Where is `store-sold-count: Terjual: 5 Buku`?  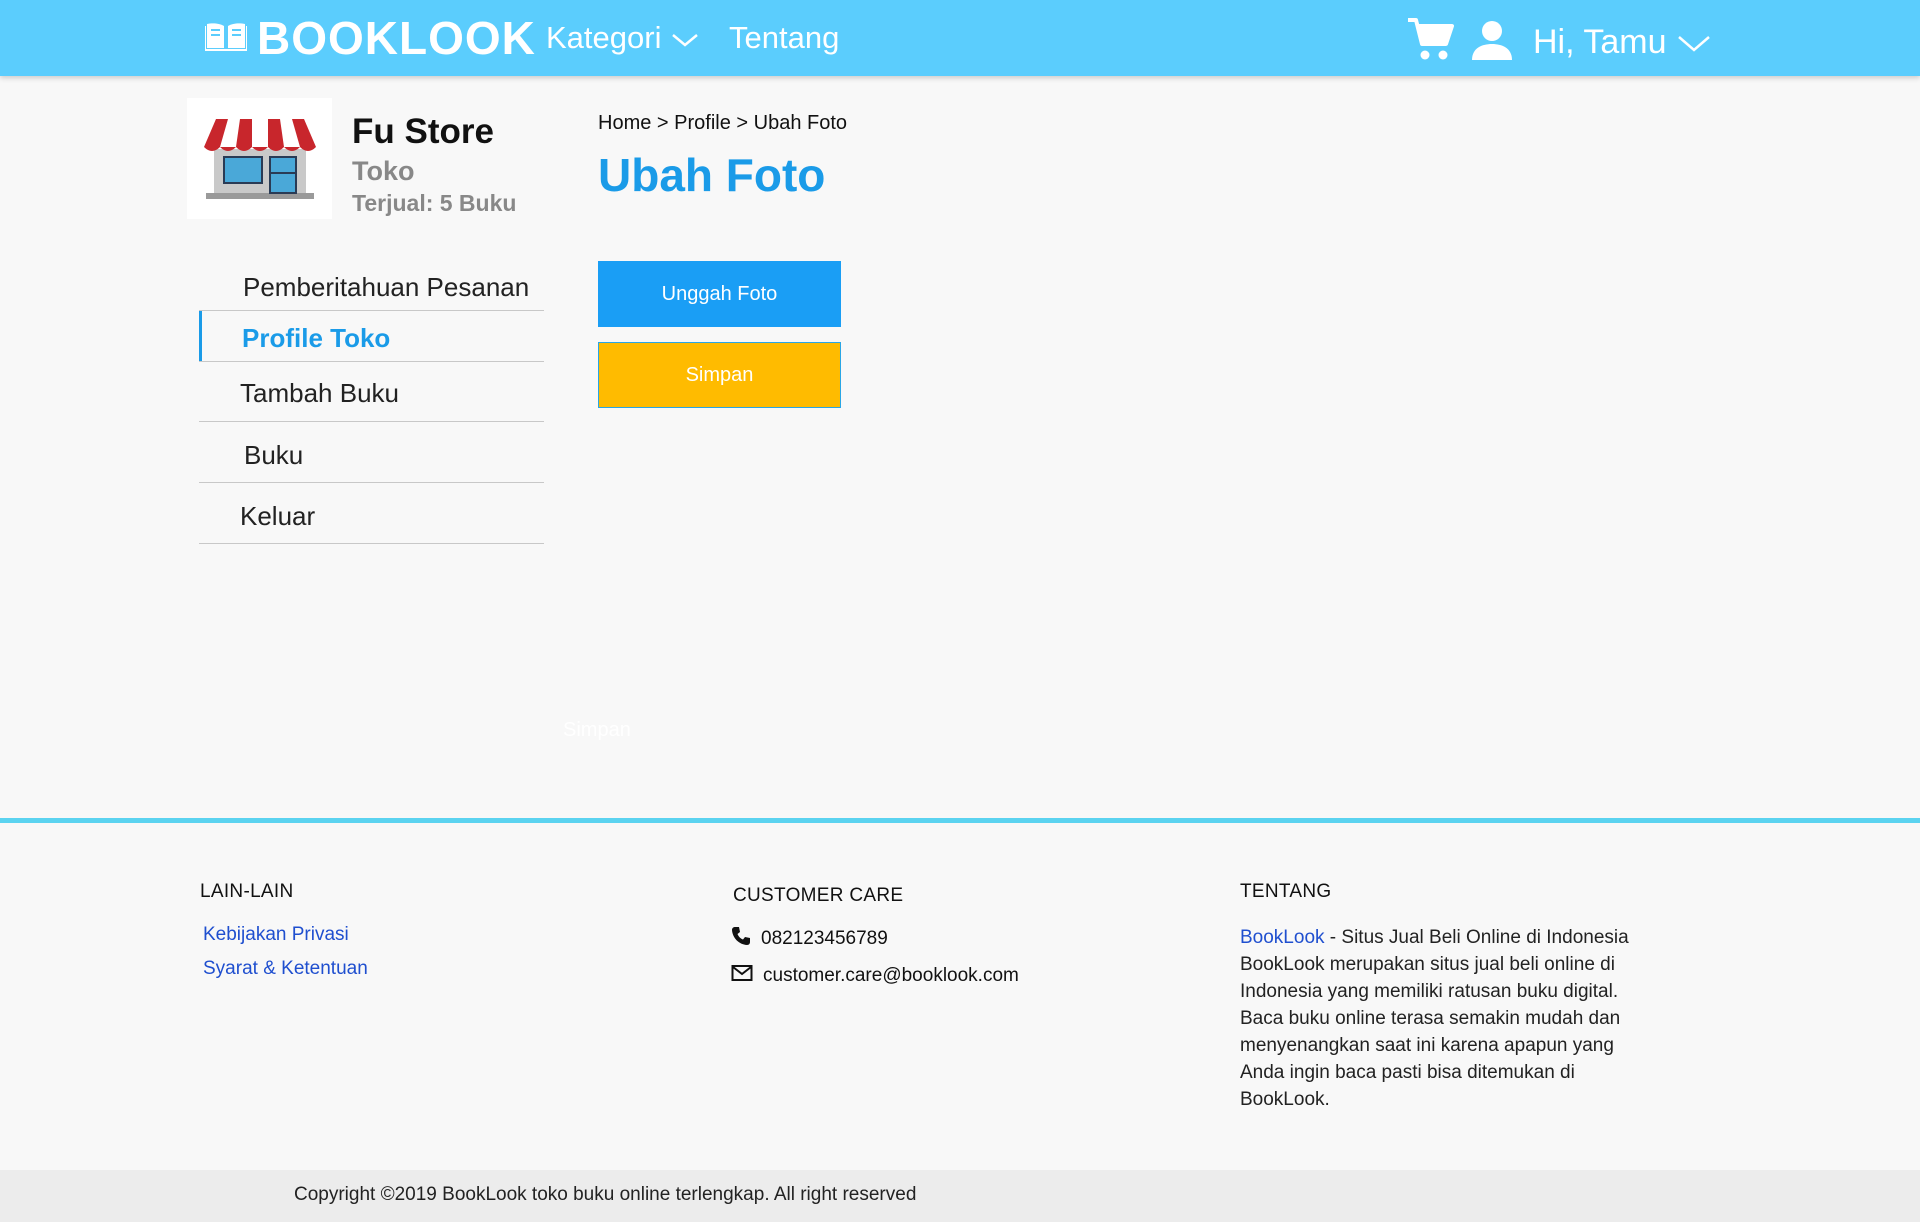 store-sold-count: Terjual: 5 Buku is located at coordinates (434, 203).